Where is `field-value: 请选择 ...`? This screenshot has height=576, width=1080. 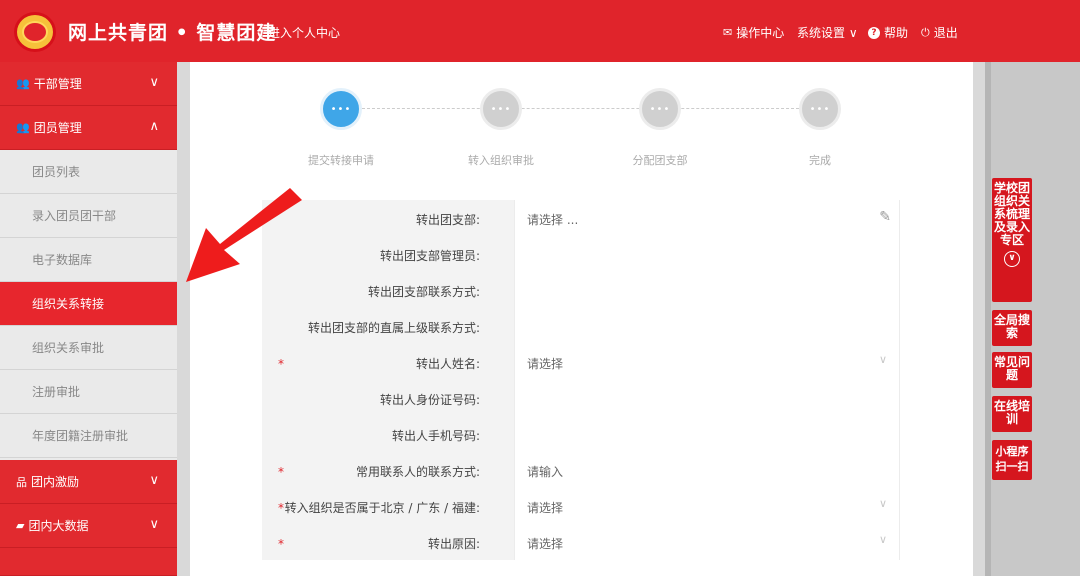 field-value: 请选择 ... is located at coordinates (553, 220).